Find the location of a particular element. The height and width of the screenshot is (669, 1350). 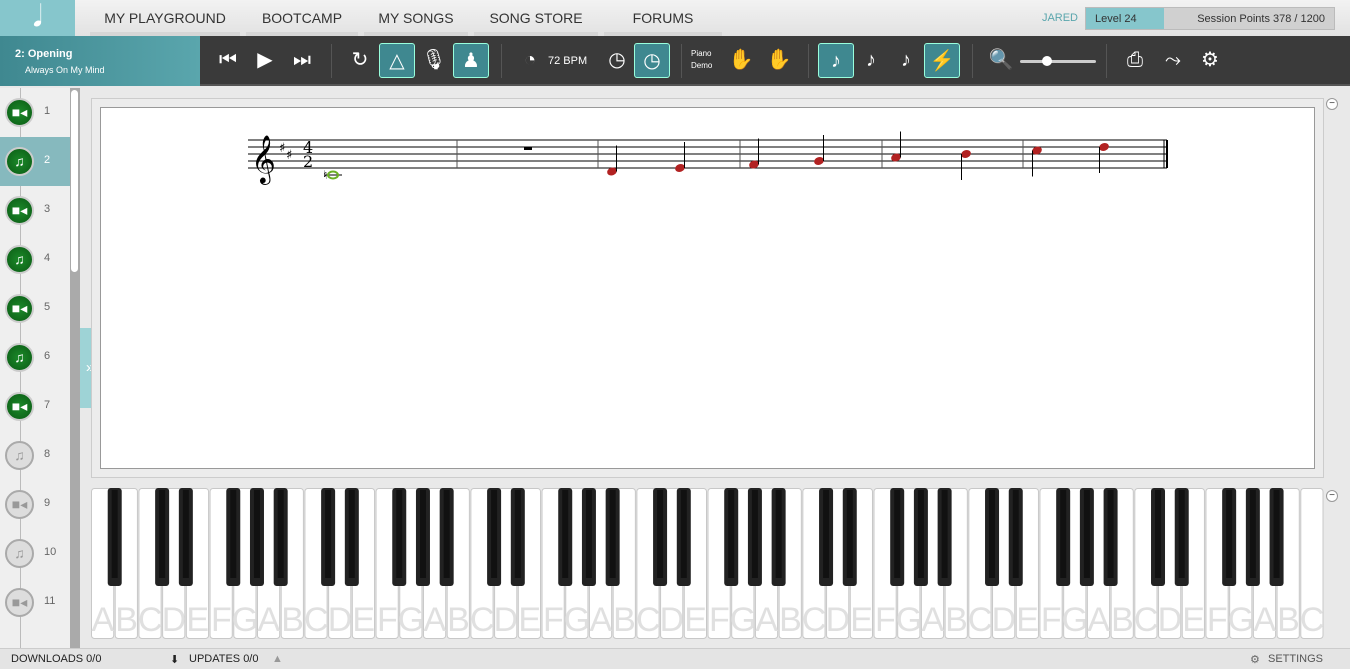

count-in-clock-icon: ◷ is located at coordinates (652, 60).